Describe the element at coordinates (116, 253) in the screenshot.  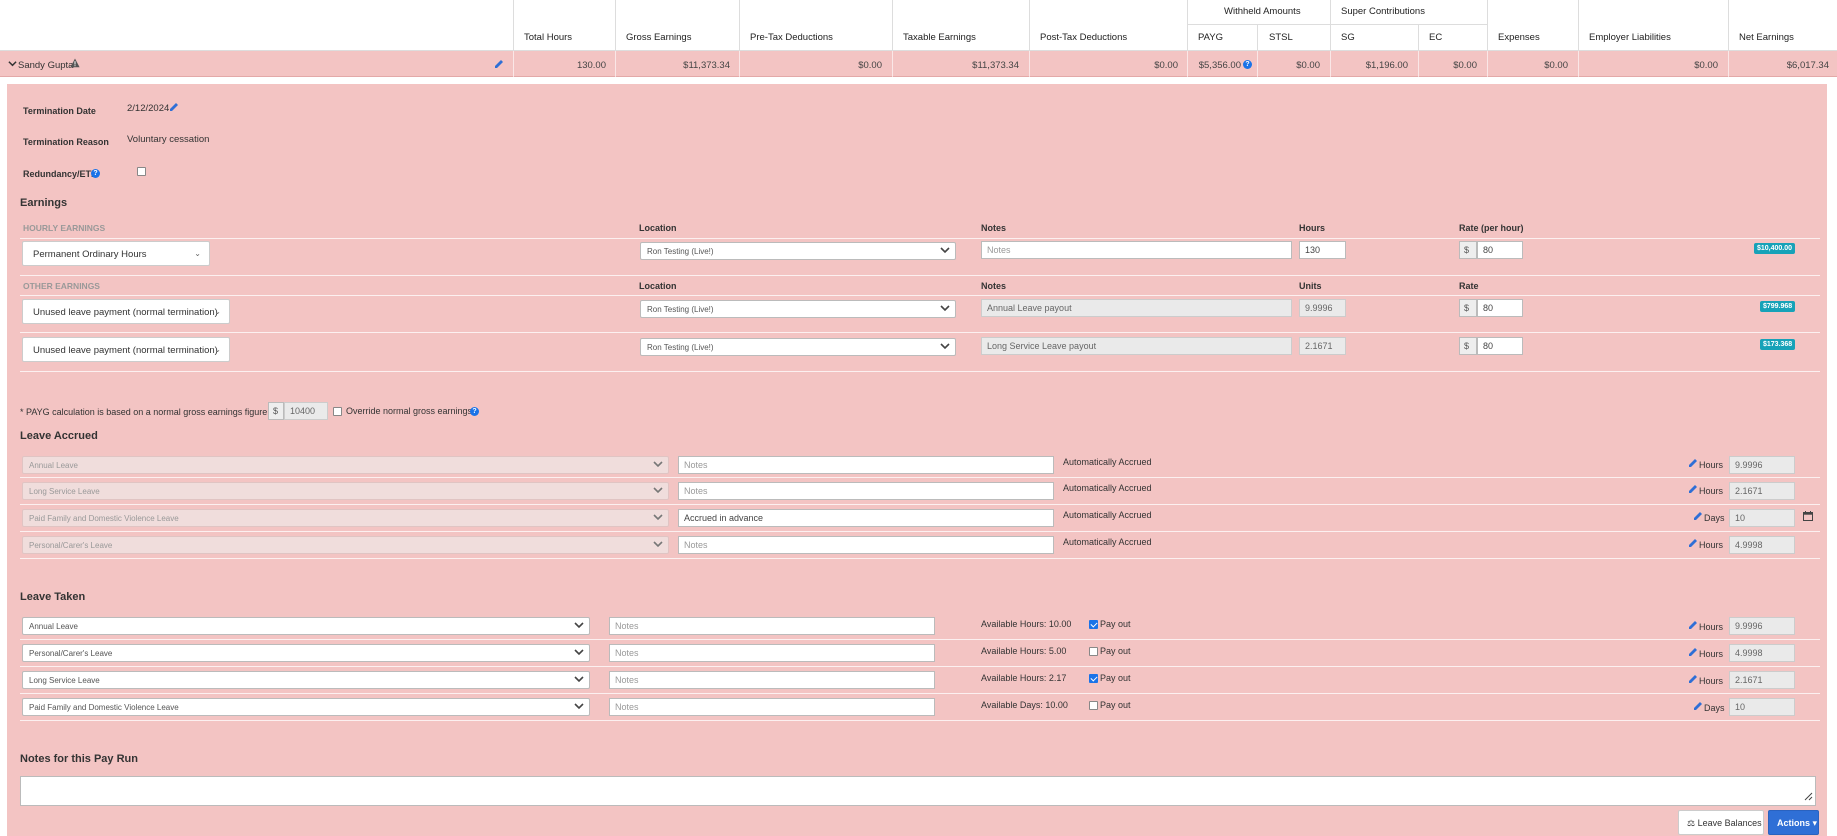
I see `earnings-type-dropdown: Permanent Ordinary Hours ⌄` at that location.